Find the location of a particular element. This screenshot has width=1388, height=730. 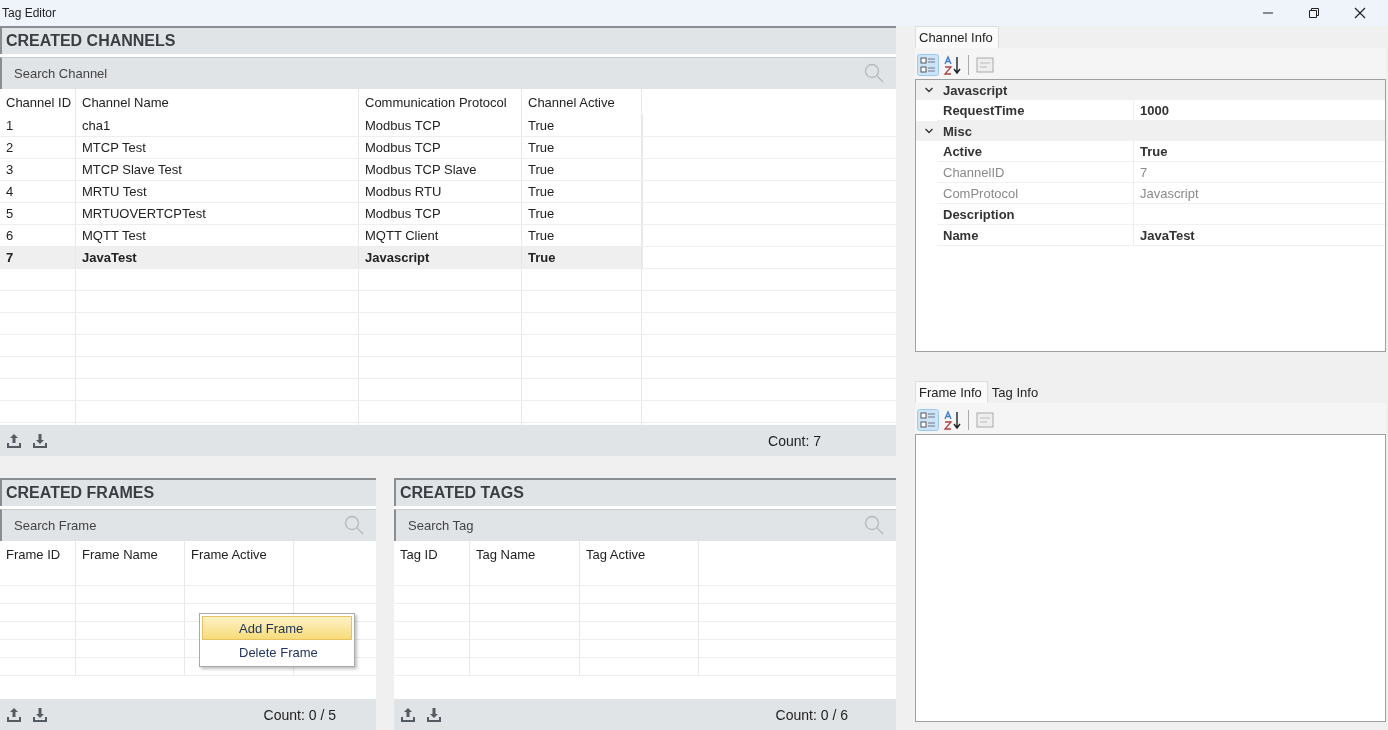

tab: Frame Info is located at coordinates (951, 392).